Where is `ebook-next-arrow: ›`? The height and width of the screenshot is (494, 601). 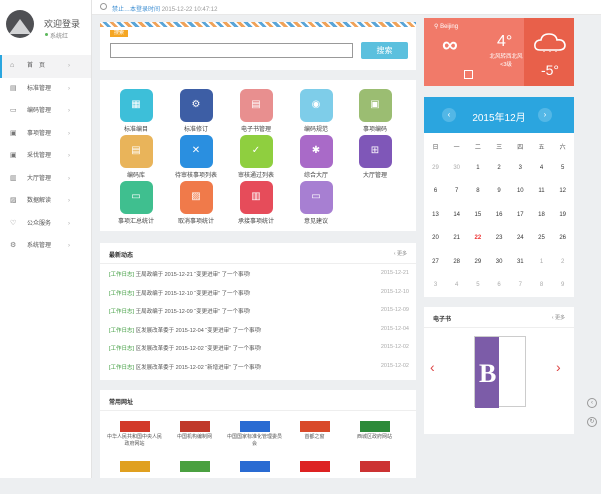 ebook-next-arrow: › is located at coordinates (558, 367).